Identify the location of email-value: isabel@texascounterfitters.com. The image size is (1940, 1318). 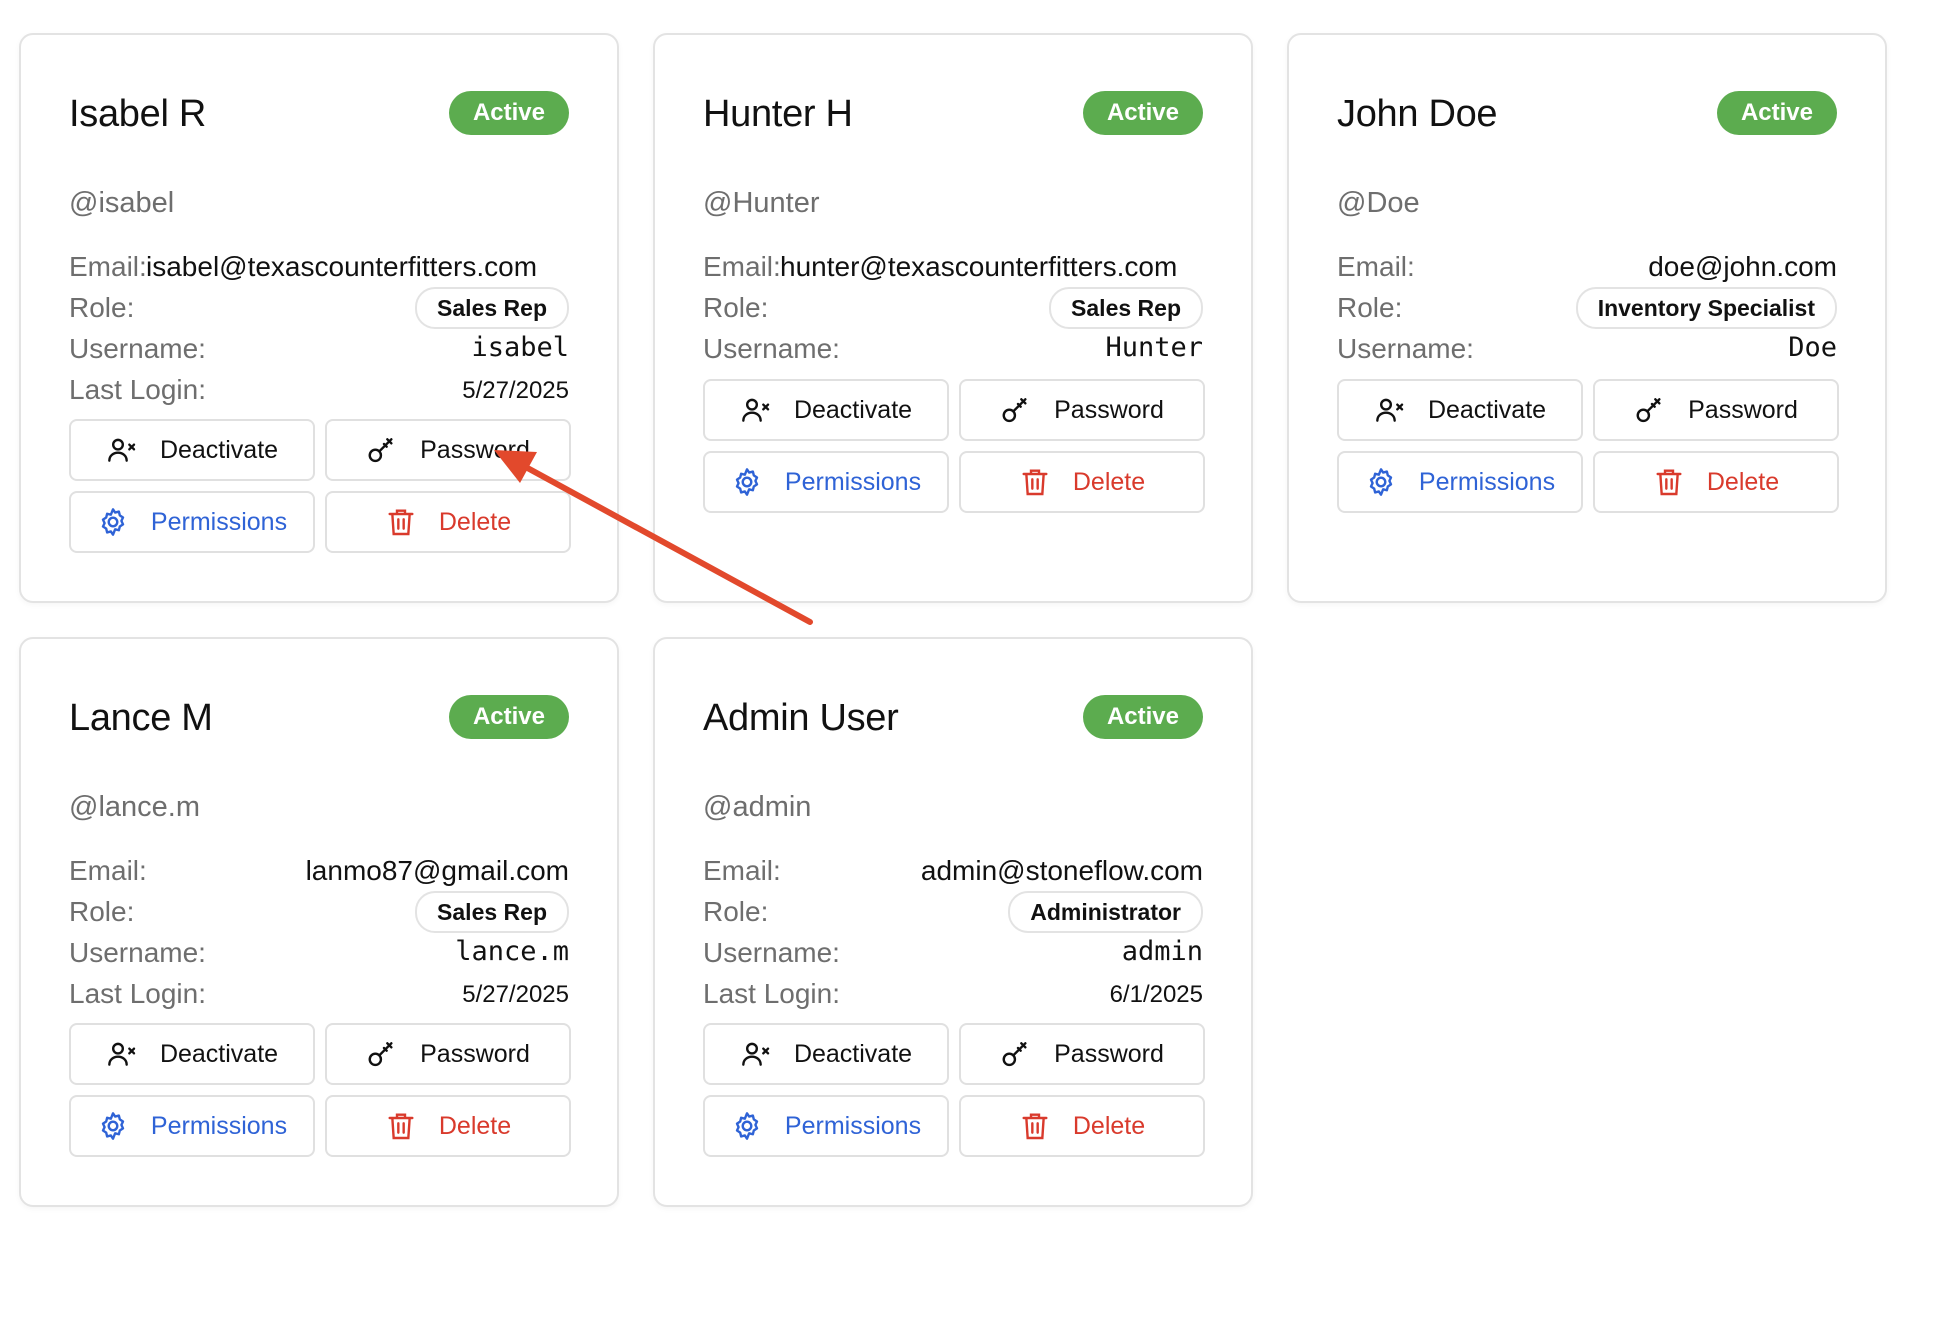
(342, 266).